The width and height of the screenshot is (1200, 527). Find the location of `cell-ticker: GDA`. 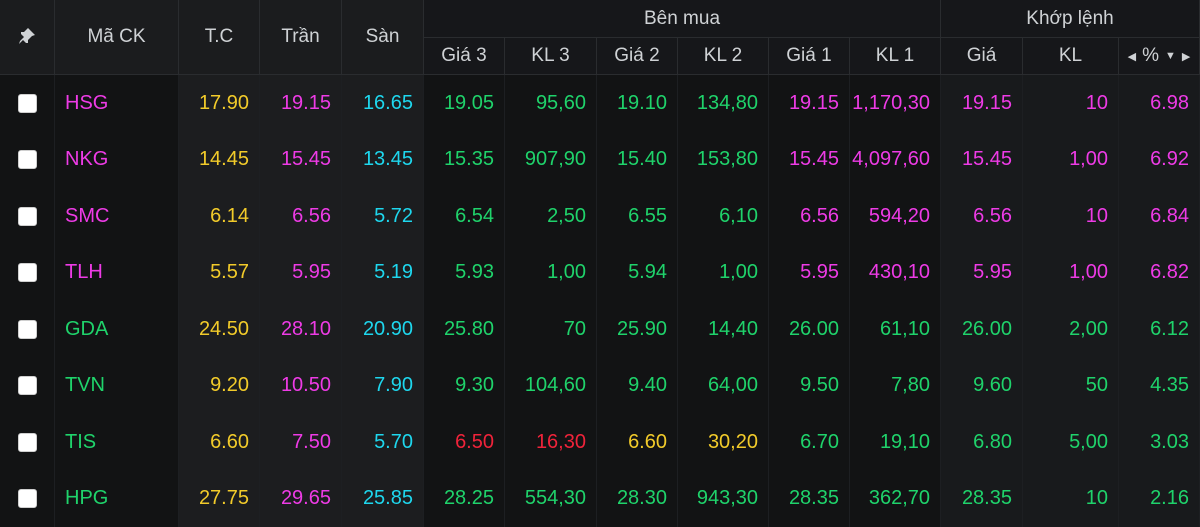

cell-ticker: GDA is located at coordinates (117, 329).